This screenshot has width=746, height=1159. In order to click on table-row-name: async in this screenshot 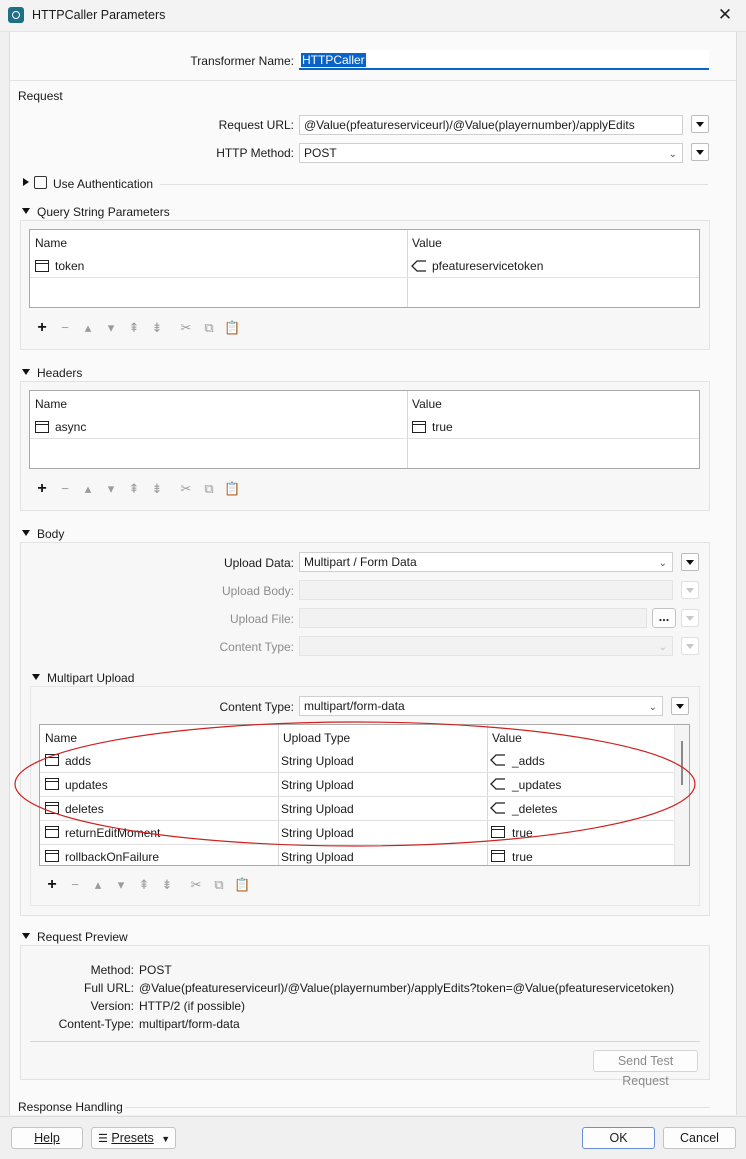, I will do `click(70, 427)`.